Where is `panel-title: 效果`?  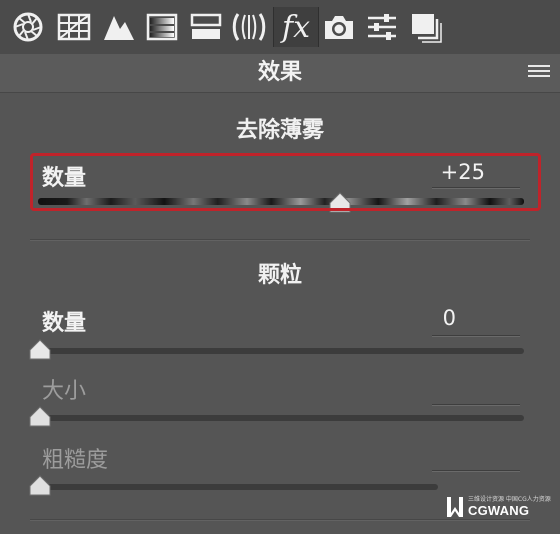 panel-title: 效果 is located at coordinates (279, 72).